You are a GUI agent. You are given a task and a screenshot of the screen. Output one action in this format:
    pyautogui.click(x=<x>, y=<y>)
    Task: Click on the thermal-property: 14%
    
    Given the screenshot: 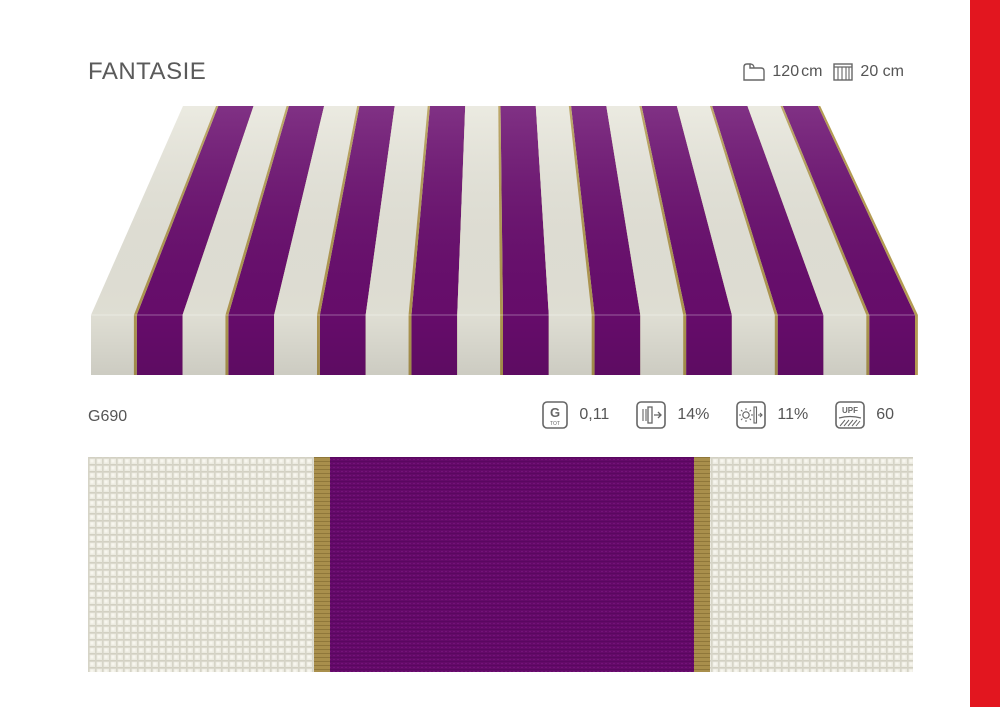 What is the action you would take?
    pyautogui.click(x=672, y=415)
    